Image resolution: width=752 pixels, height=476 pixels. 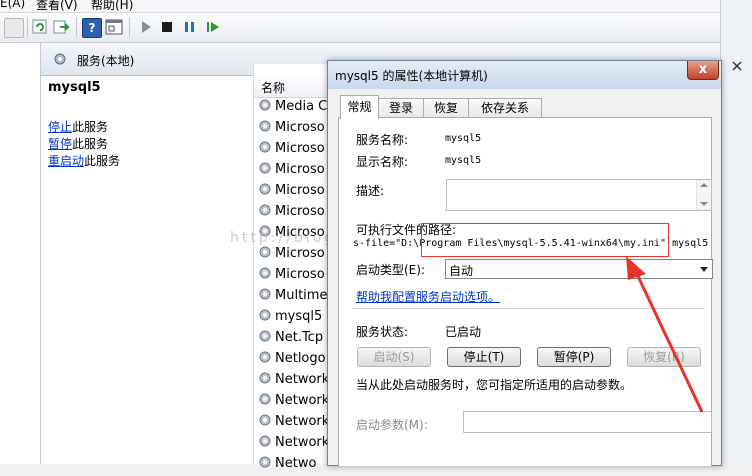 I want to click on dialog-title: mysql5 的属性(本地计算机), so click(x=411, y=76).